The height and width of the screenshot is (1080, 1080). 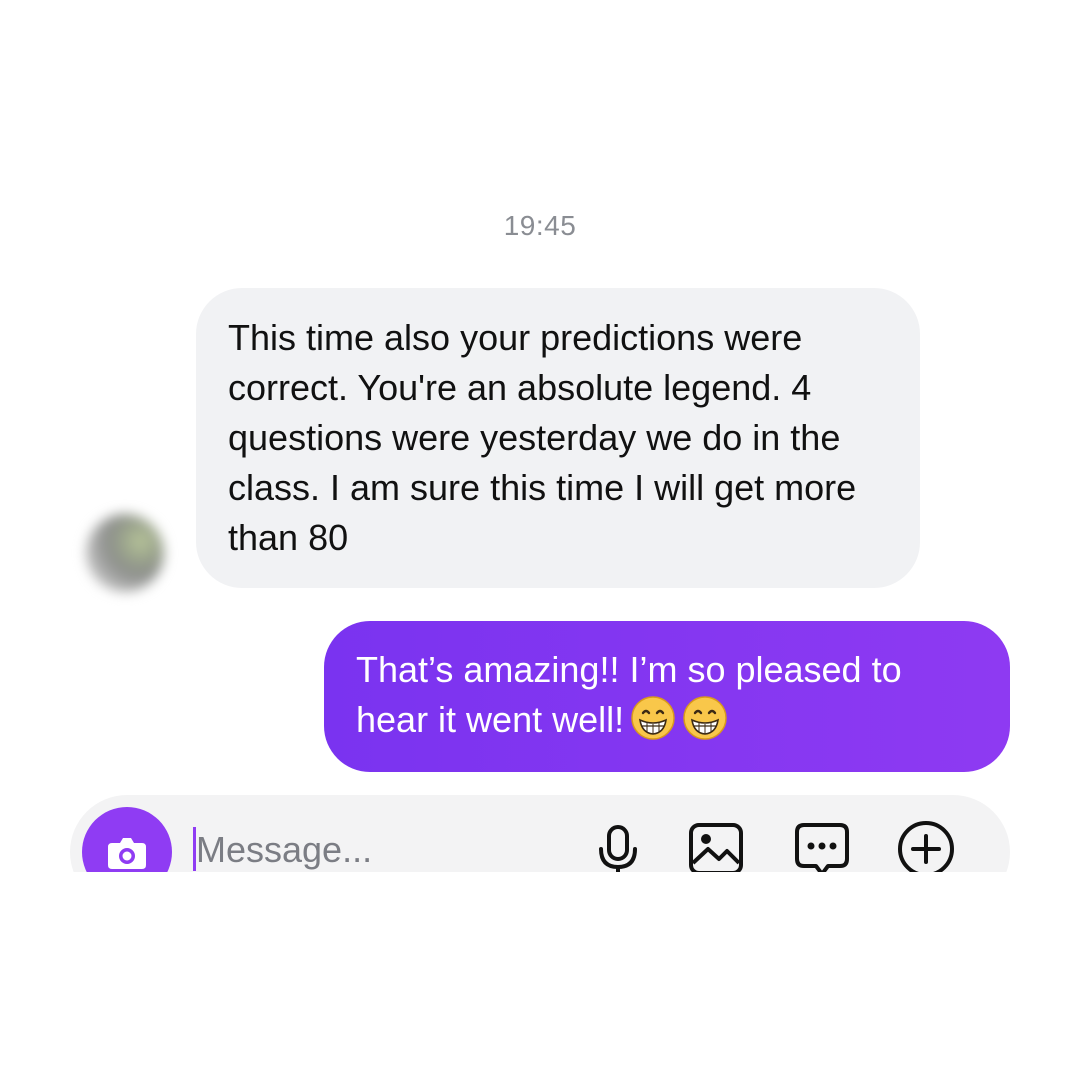 What do you see at coordinates (127, 853) in the screenshot?
I see `camera-icon` at bounding box center [127, 853].